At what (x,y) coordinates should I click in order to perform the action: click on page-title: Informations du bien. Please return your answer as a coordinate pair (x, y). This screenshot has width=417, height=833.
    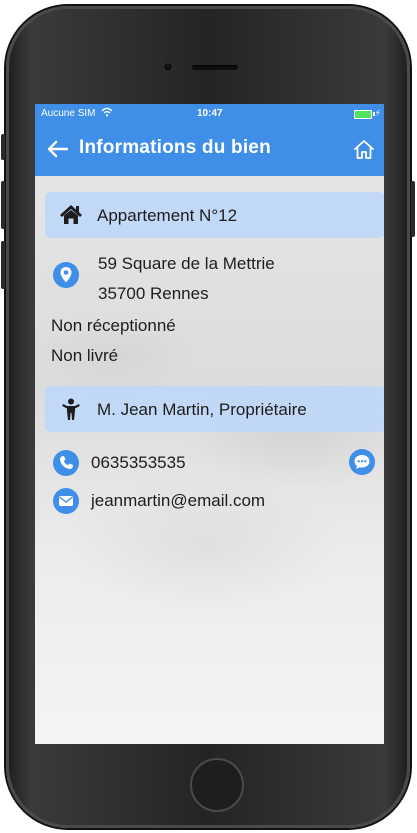
    Looking at the image, I should click on (175, 147).